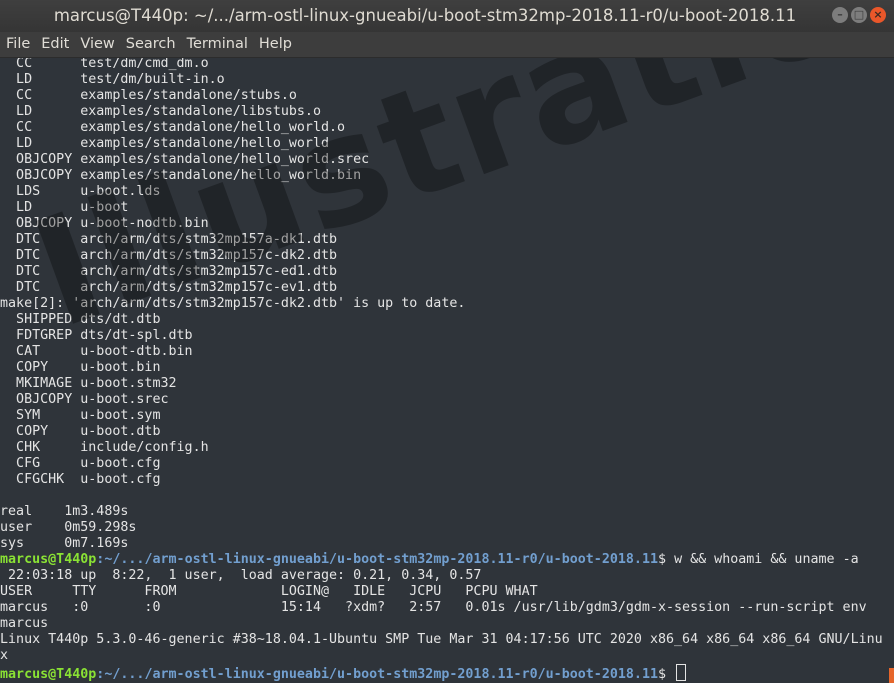  Describe the element at coordinates (164, 143) in the screenshot. I see `terminal-line: LD examples/standalone/hello_world` at that location.